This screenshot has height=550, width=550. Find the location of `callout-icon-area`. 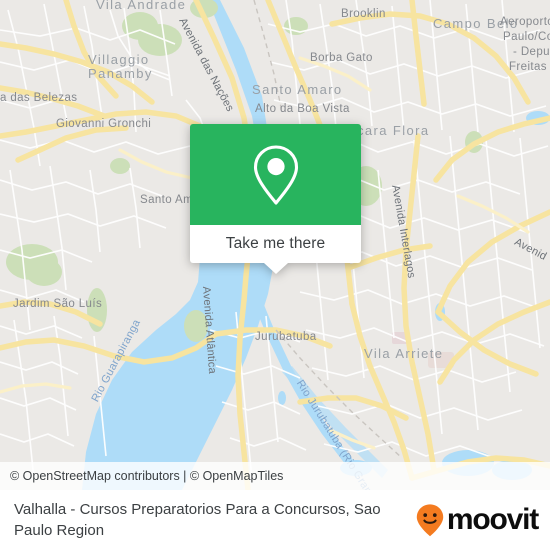

callout-icon-area is located at coordinates (275, 174).